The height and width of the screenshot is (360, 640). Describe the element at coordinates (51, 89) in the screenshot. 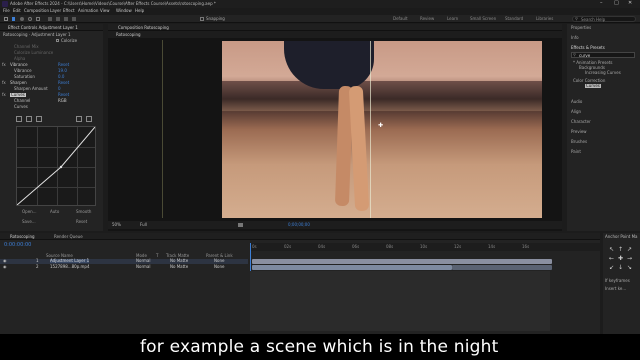

I see `effect-row: Sharpen Amount 0` at that location.